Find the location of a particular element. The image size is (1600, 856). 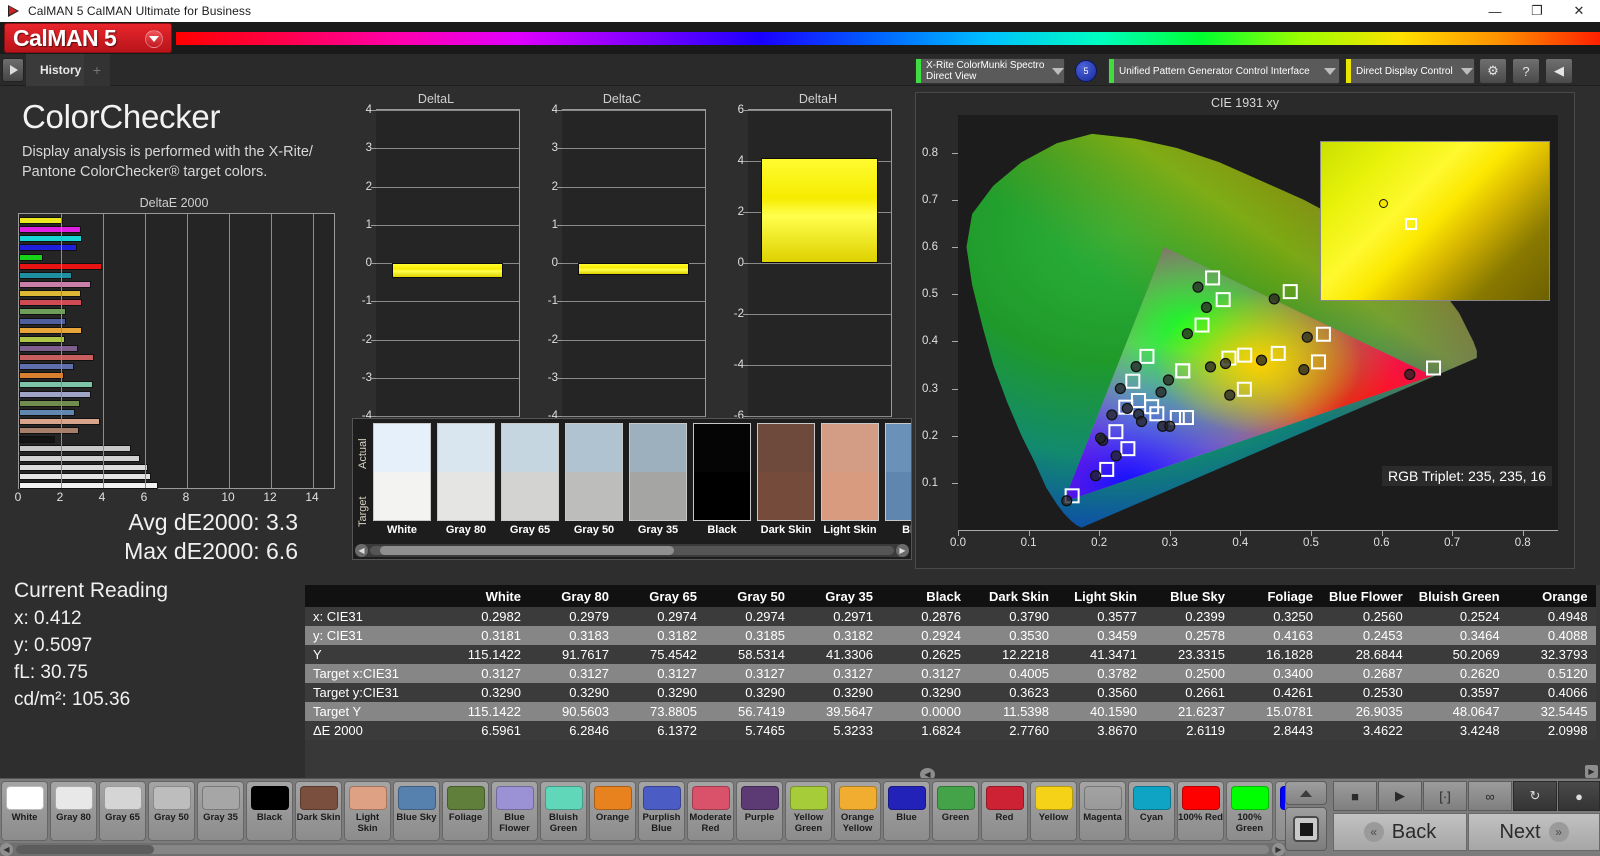

table-column-header: Orange is located at coordinates (1551, 596).